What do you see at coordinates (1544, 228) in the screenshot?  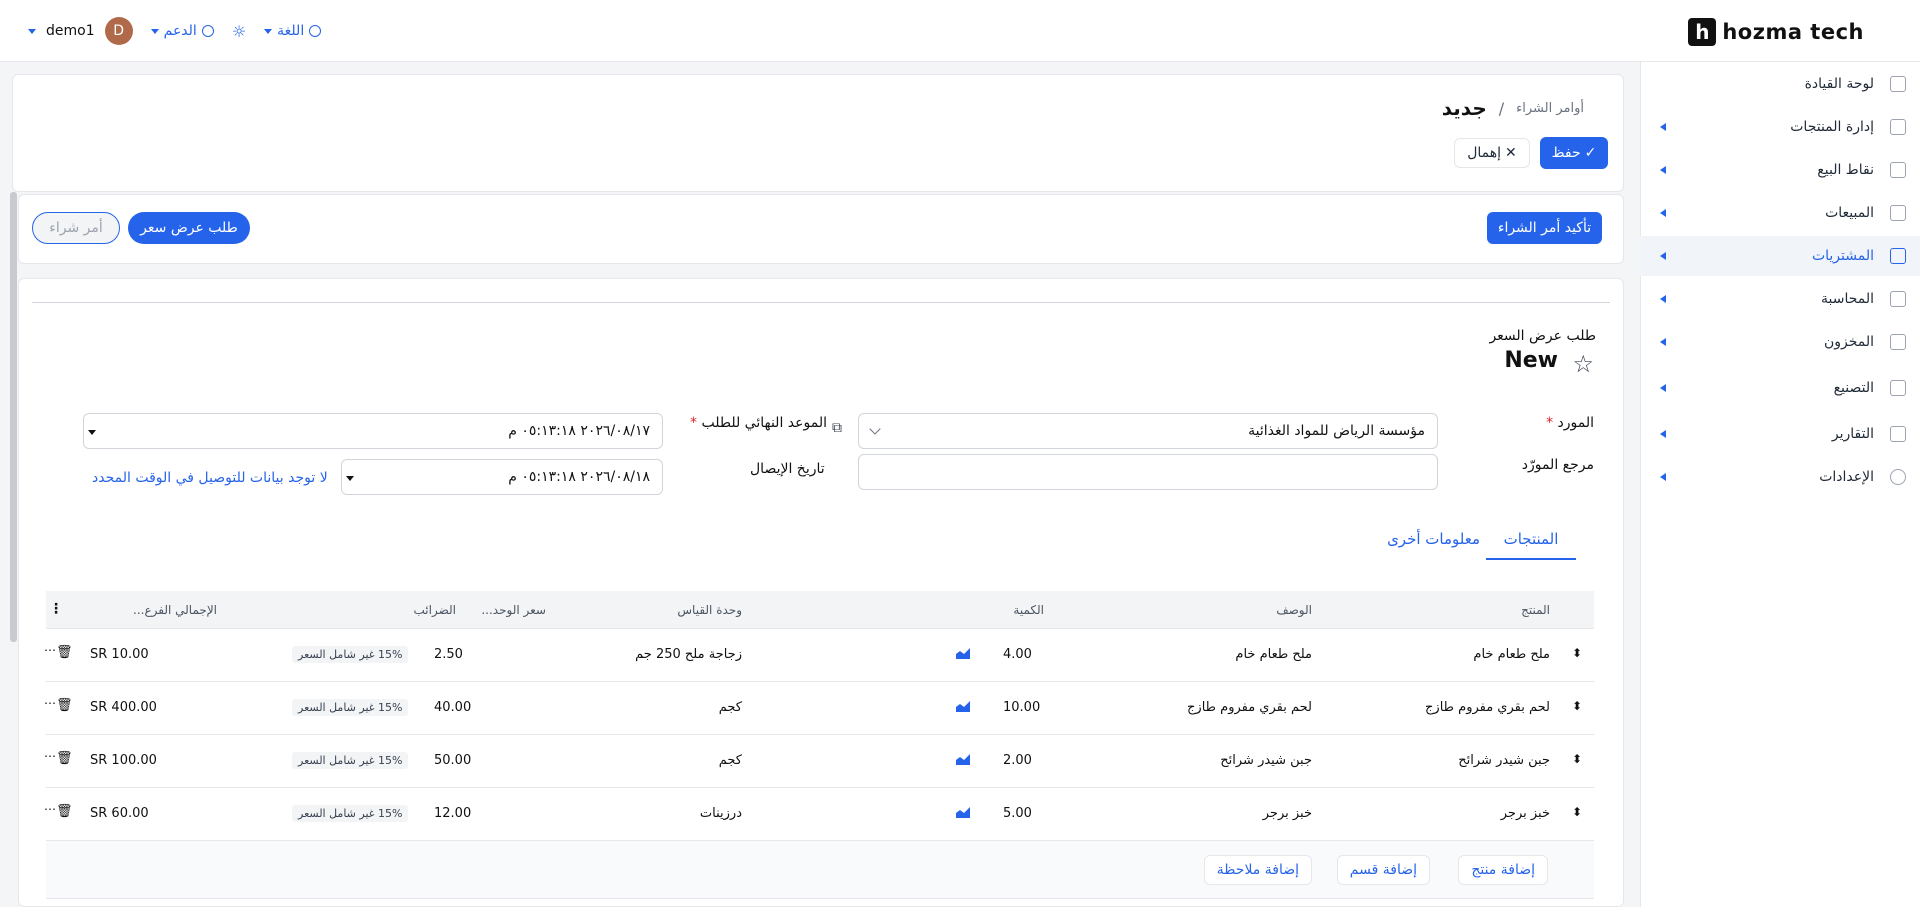 I see `confirm-order-button: تأكيد أمر الشراء` at bounding box center [1544, 228].